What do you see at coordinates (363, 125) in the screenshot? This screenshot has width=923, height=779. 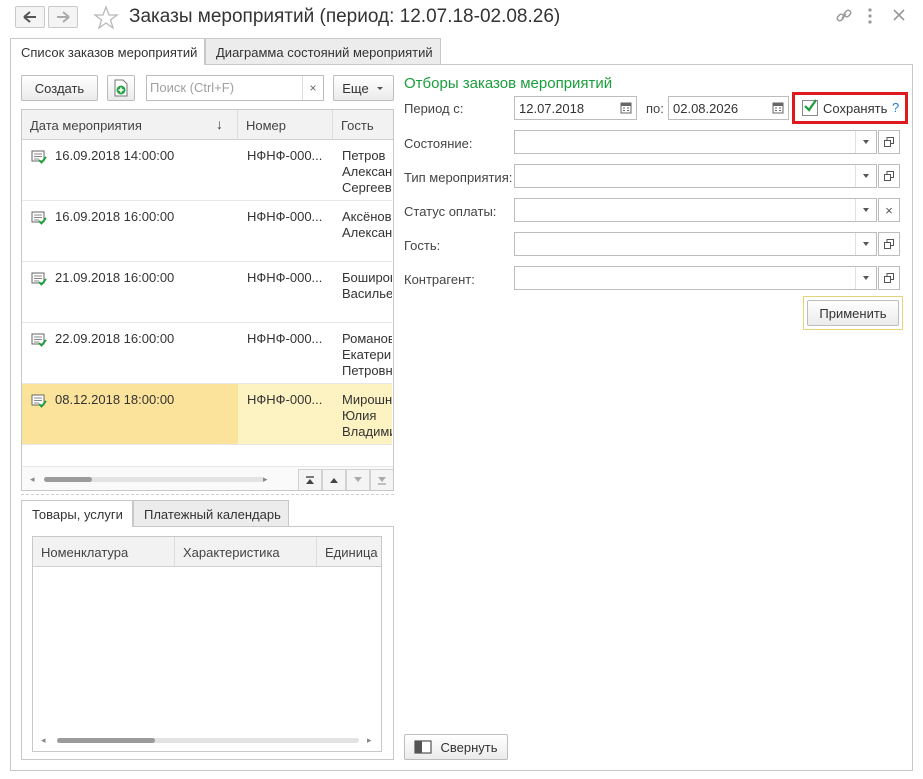 I see `column-header-guest: Гость` at bounding box center [363, 125].